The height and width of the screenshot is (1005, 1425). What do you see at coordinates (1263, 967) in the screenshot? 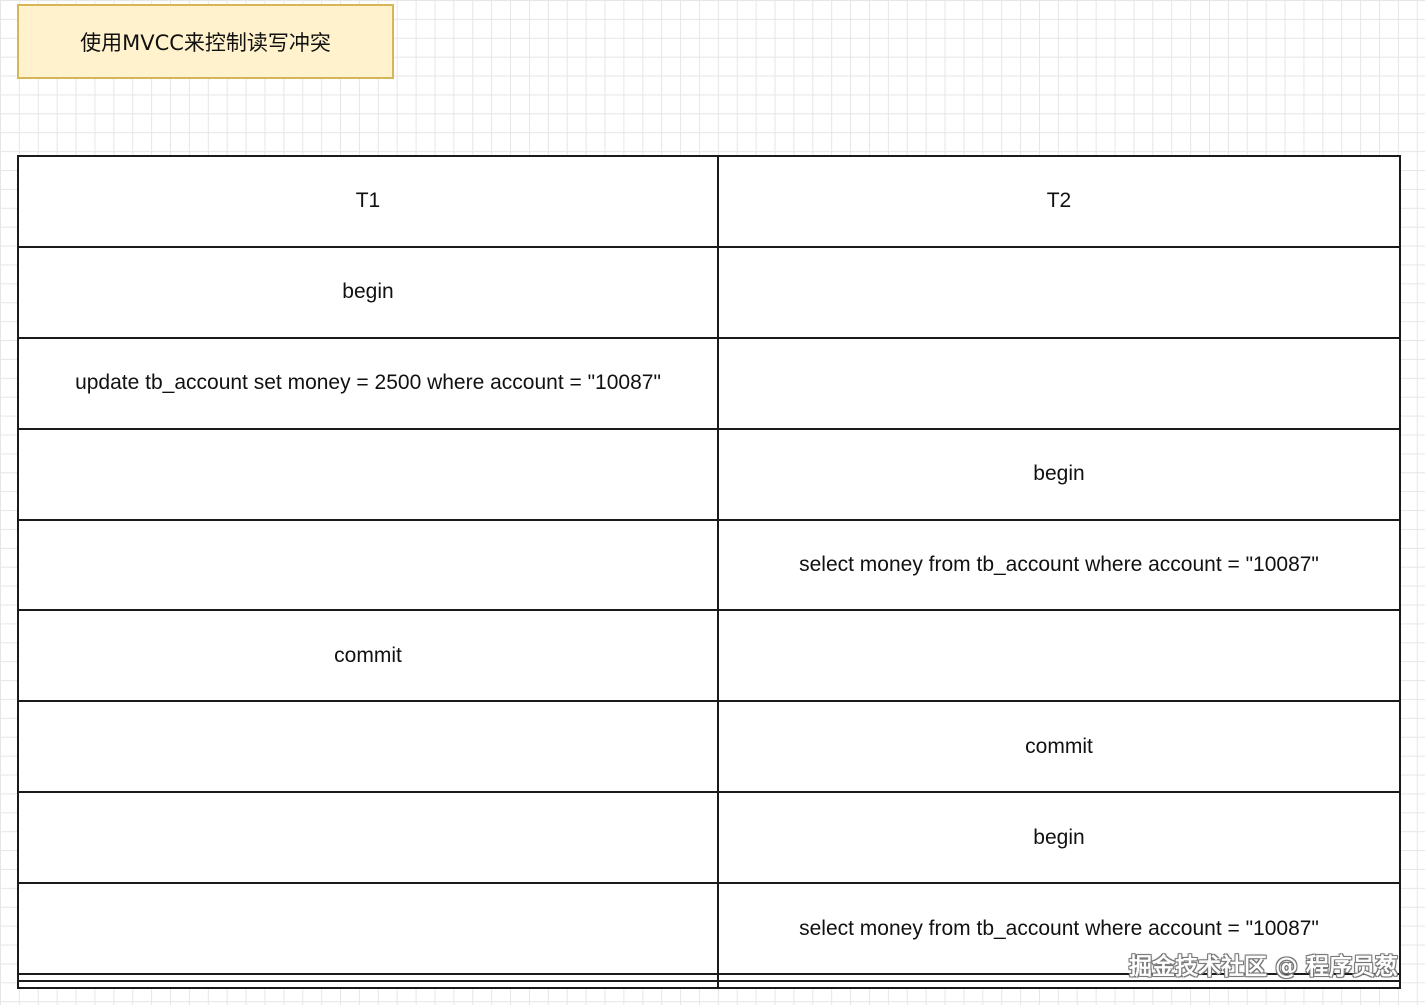
I see `watermark-text: 掘金技术社区 @ 程序员葱` at bounding box center [1263, 967].